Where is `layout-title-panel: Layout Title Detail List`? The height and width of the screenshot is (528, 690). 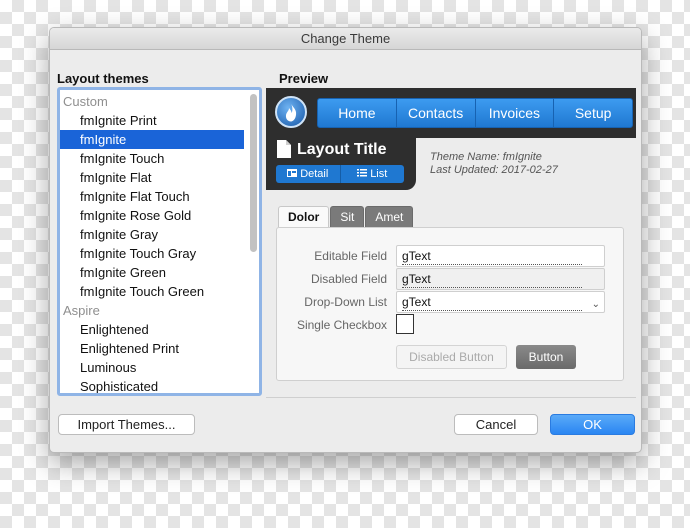
layout-title-panel: Layout Title Detail List is located at coordinates (341, 164).